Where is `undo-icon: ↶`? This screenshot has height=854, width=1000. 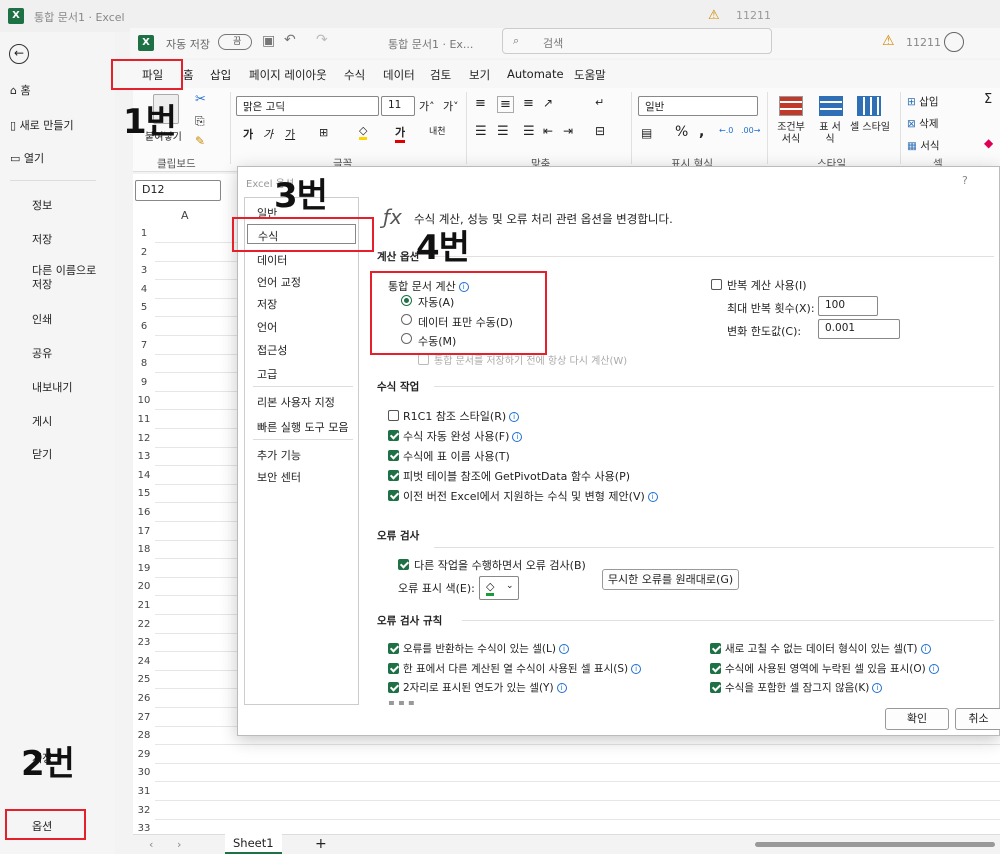
undo-icon: ↶ is located at coordinates (290, 40).